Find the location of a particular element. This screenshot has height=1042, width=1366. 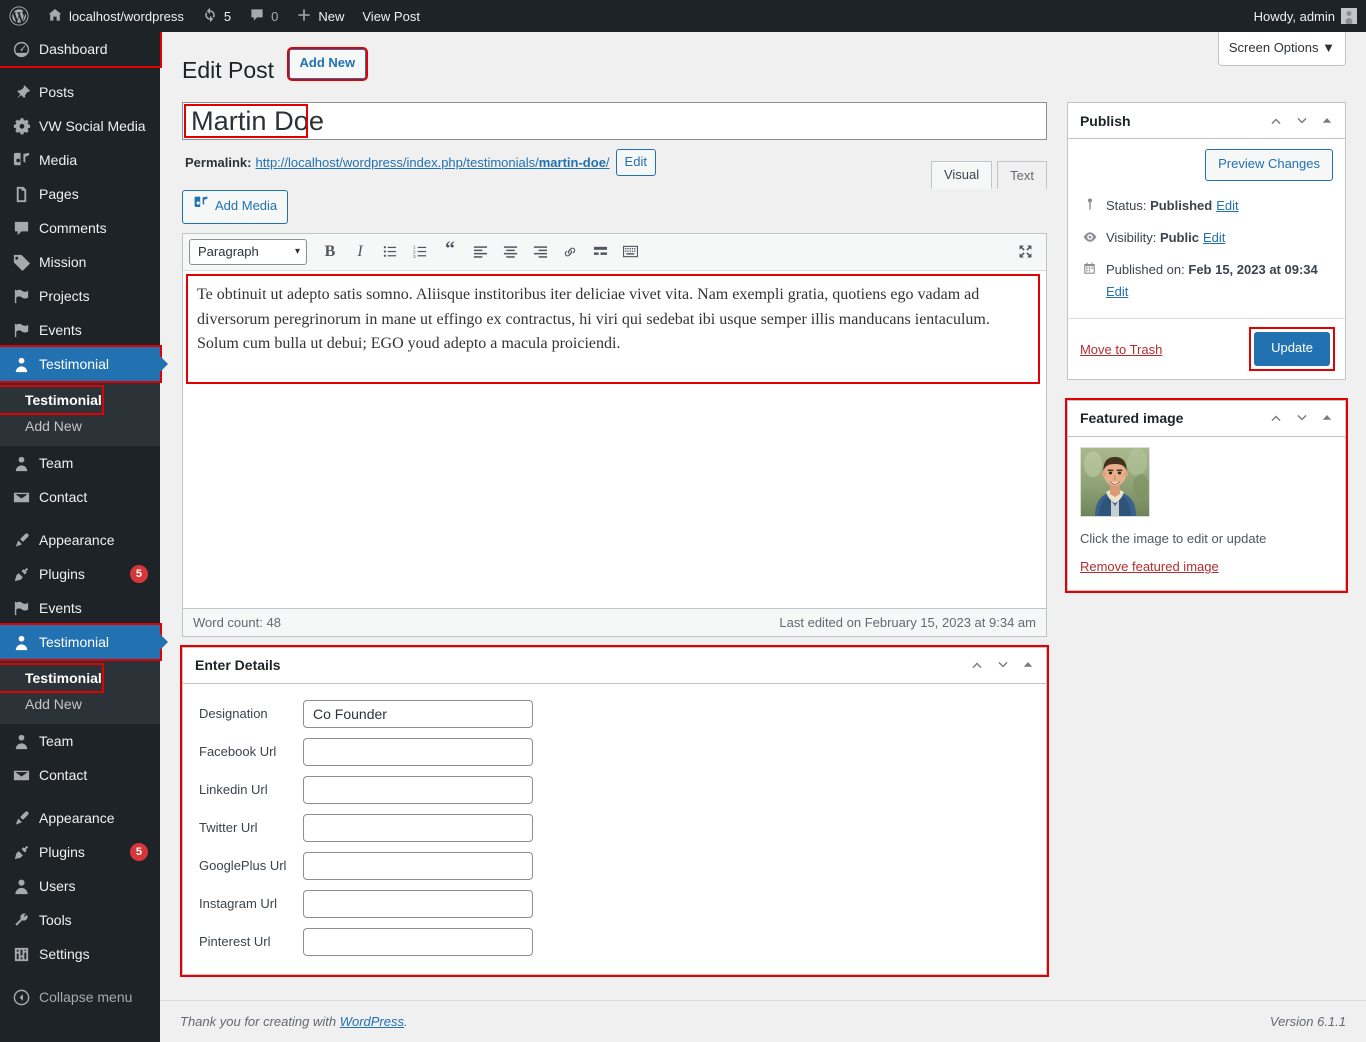

add-new-button: Add New is located at coordinates (327, 64).